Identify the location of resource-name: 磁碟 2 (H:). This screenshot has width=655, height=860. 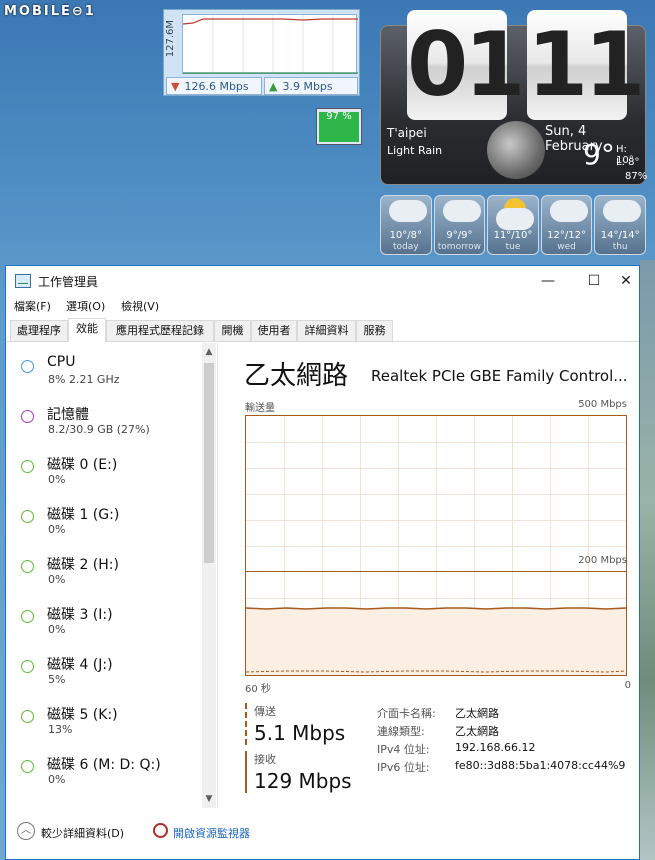
(83, 565).